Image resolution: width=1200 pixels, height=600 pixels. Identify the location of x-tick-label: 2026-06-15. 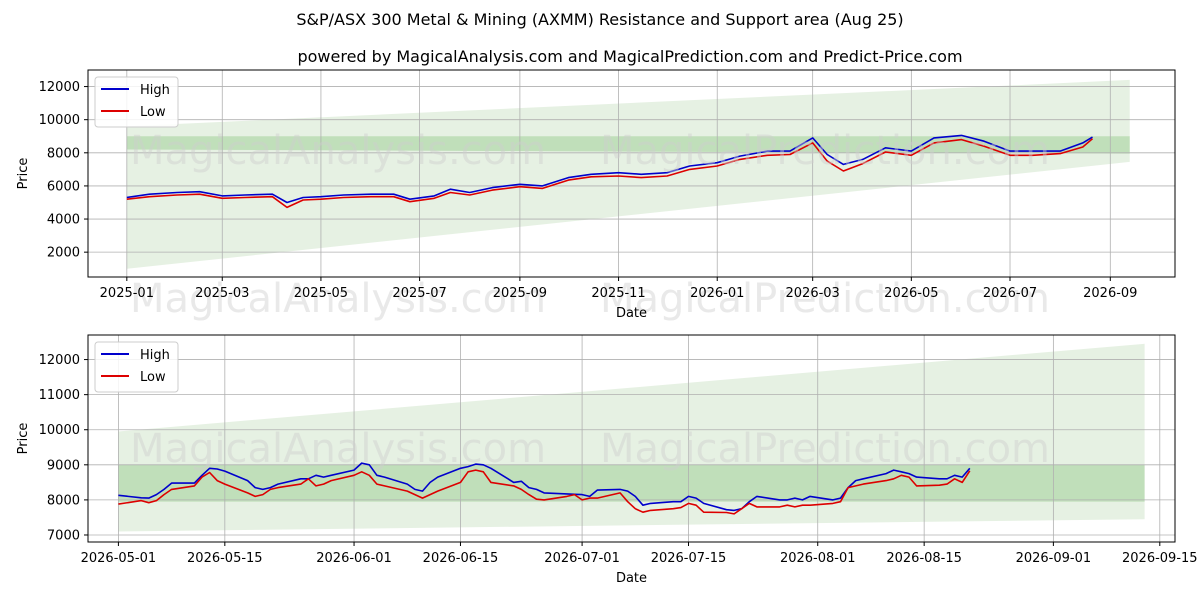
(461, 558).